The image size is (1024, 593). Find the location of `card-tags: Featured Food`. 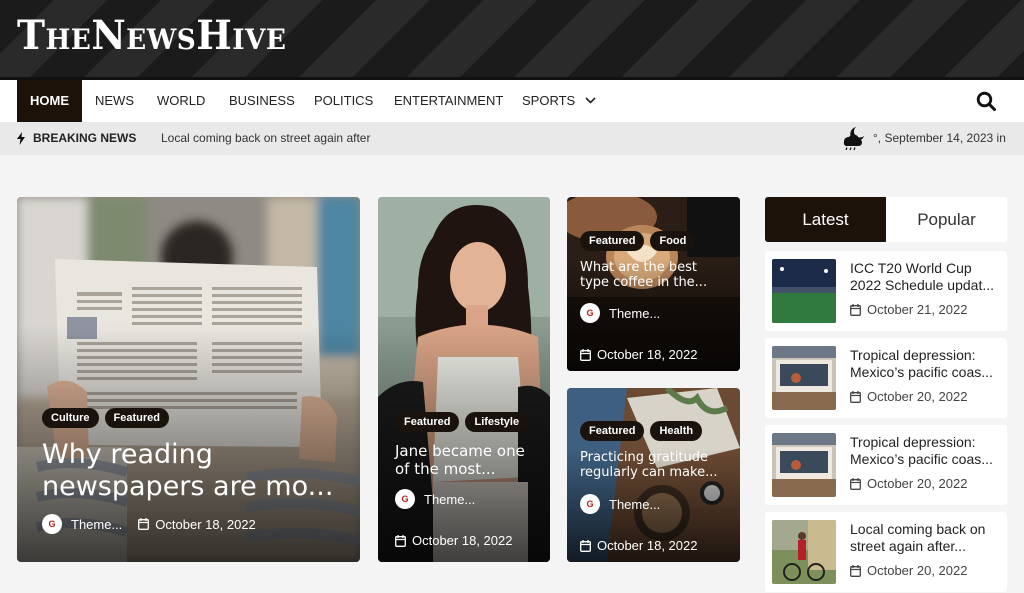

card-tags: Featured Food is located at coordinates (638, 241).